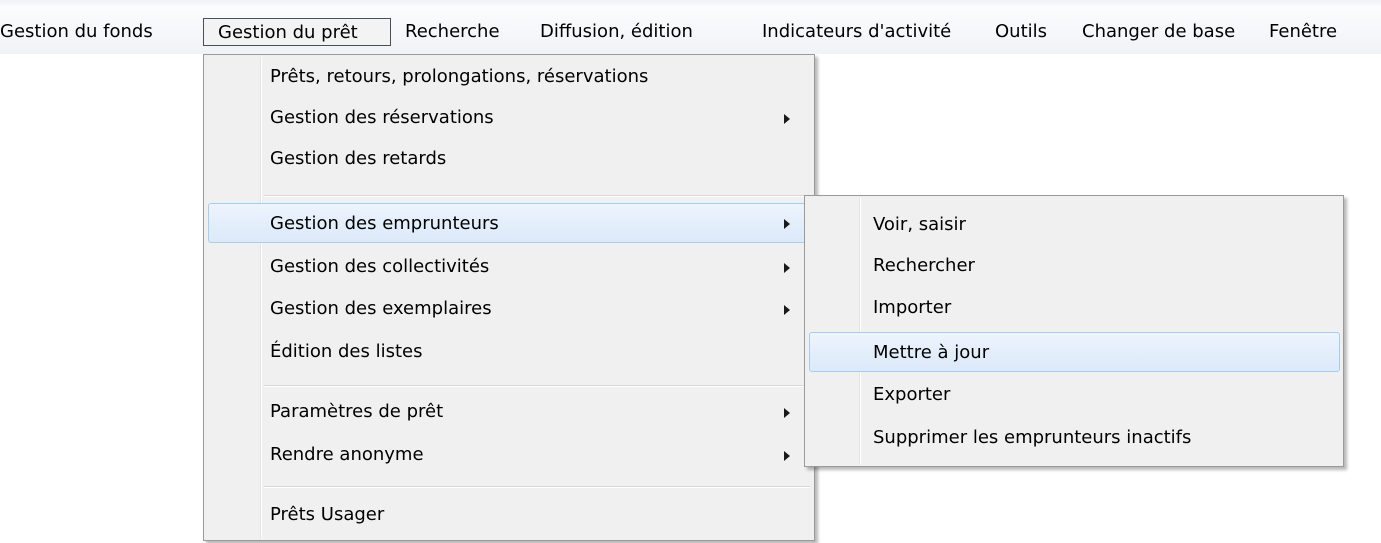  What do you see at coordinates (346, 351) in the screenshot?
I see `menu-item-label: Édition des listes` at bounding box center [346, 351].